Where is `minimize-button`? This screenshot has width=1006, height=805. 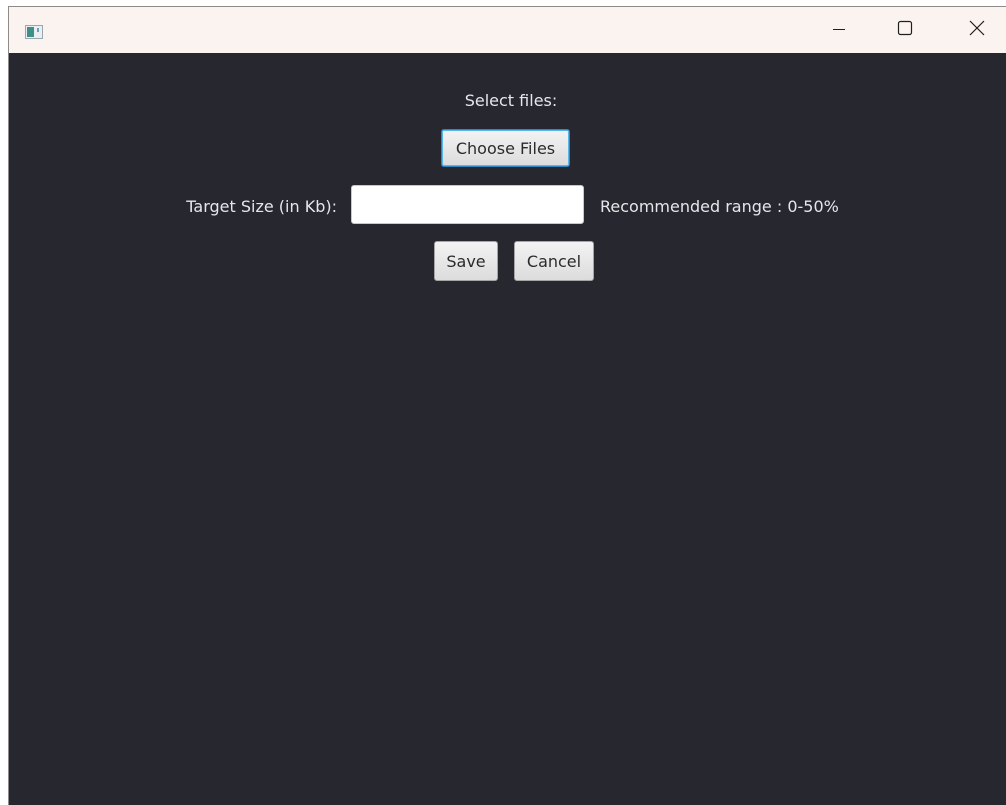 minimize-button is located at coordinates (839, 30).